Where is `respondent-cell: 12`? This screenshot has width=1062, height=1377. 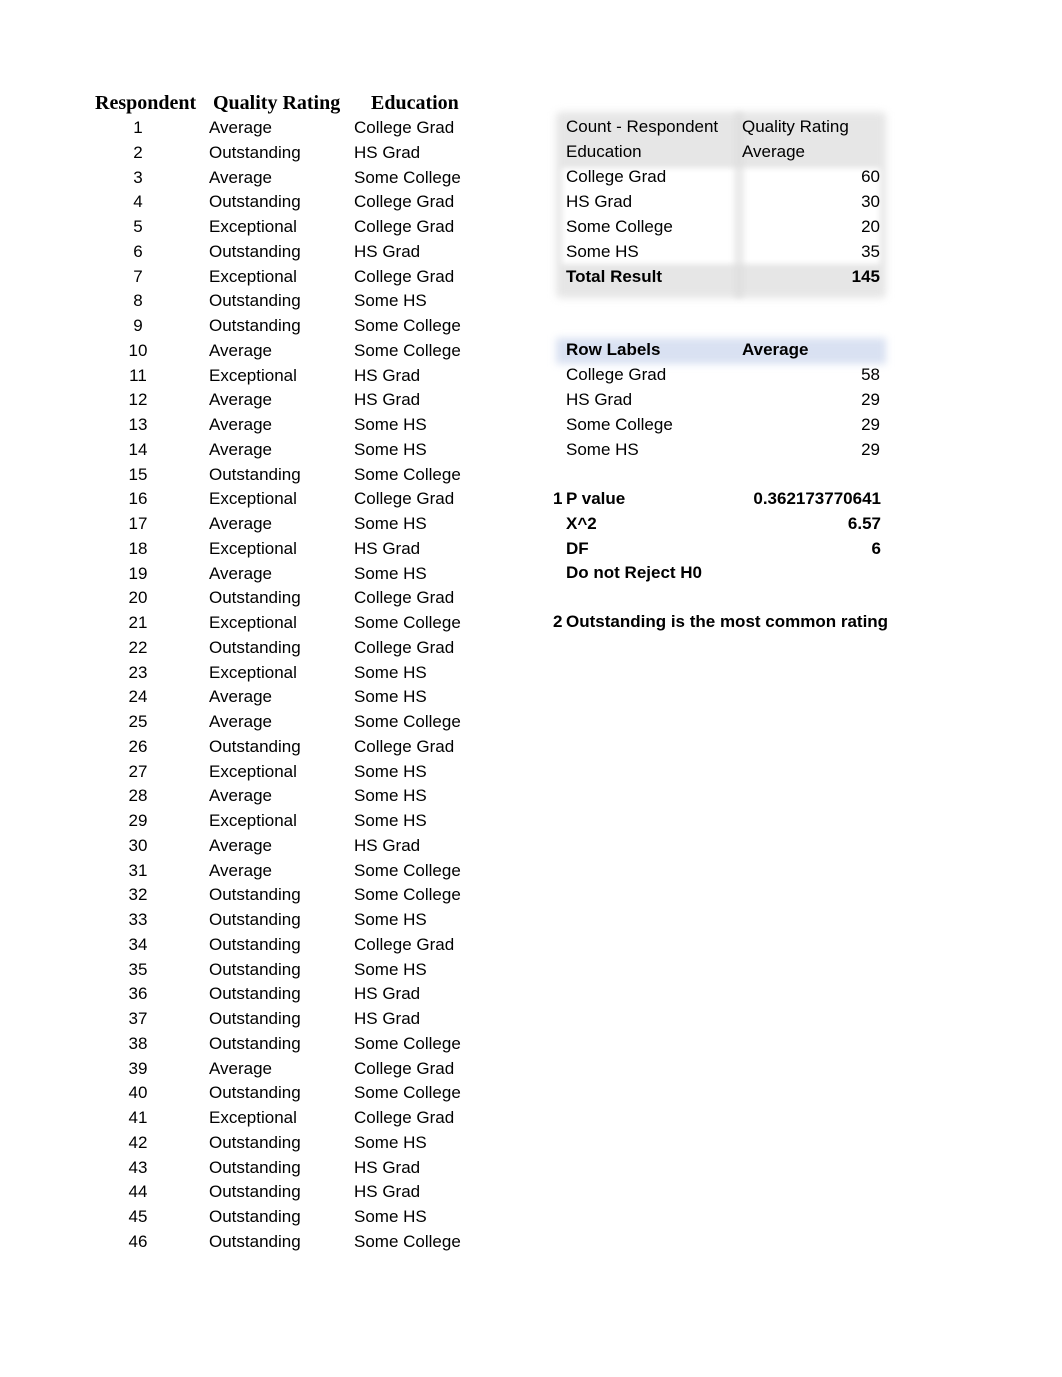 respondent-cell: 12 is located at coordinates (138, 400).